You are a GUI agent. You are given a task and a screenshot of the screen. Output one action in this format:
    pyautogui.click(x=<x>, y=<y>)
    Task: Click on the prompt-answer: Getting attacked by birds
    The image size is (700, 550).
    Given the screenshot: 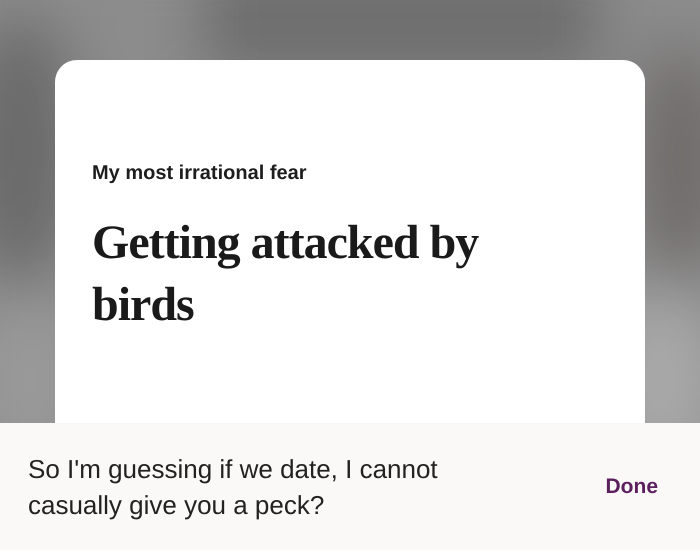 What is the action you would take?
    pyautogui.click(x=286, y=274)
    